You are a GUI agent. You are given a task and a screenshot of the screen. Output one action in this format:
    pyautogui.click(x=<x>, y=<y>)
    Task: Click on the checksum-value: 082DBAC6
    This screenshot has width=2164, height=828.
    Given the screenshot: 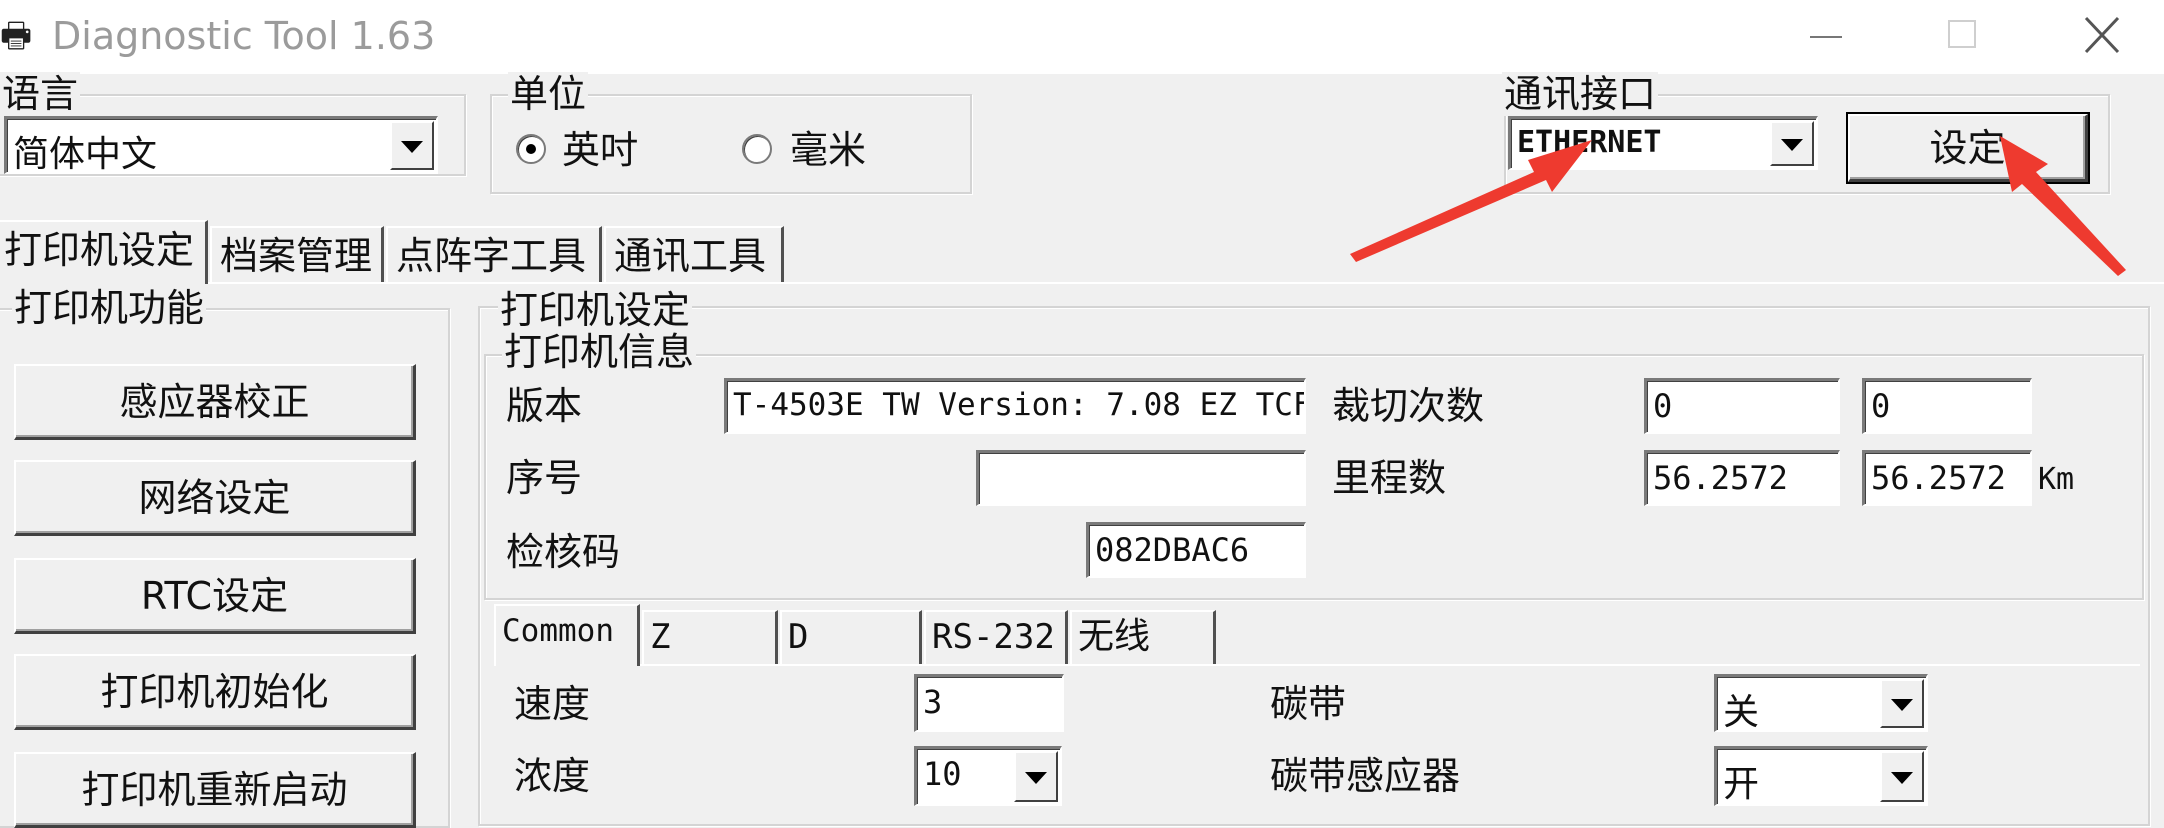 What is the action you would take?
    pyautogui.click(x=1172, y=550)
    